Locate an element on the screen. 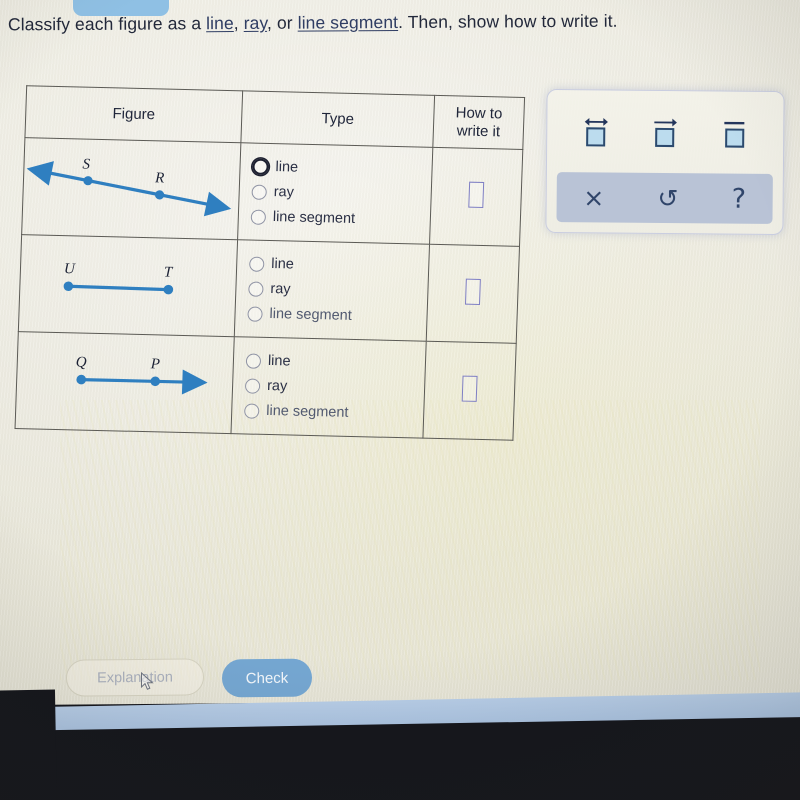 This screenshot has width=800, height=800. option-row1-line-segment: line segment is located at coordinates (340, 218).